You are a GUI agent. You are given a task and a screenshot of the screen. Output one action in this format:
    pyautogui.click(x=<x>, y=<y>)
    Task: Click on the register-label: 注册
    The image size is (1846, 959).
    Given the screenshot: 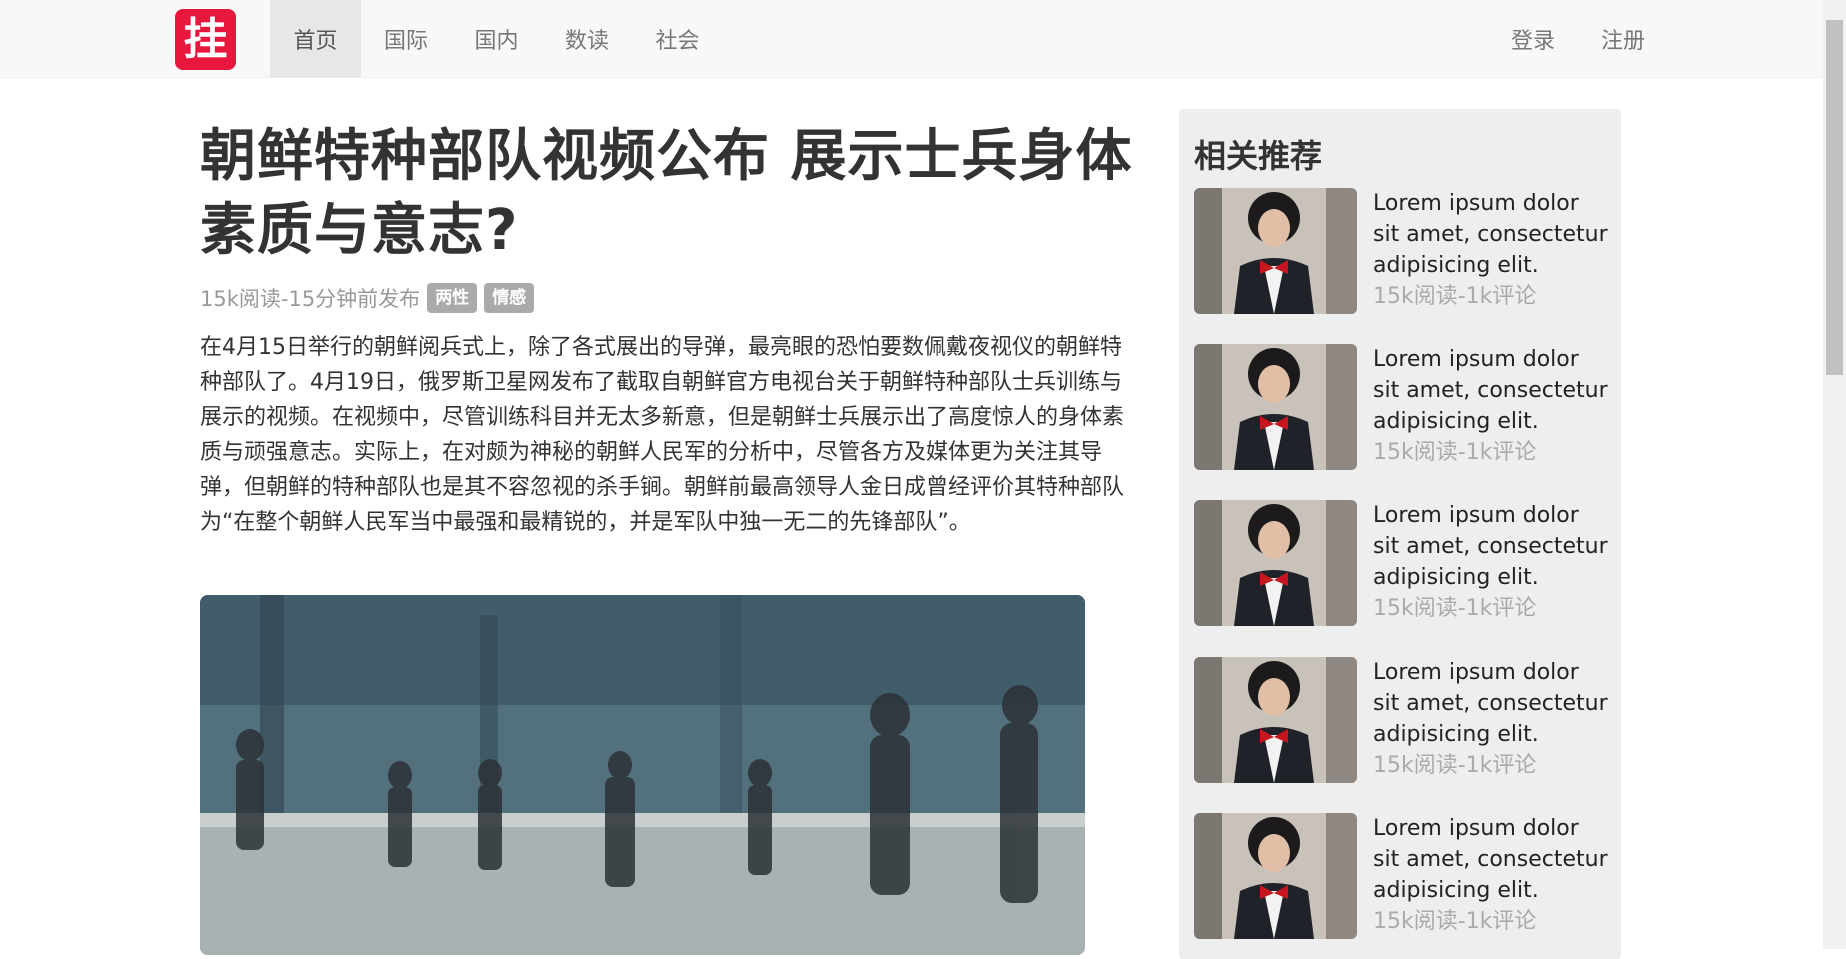 What is the action you would take?
    pyautogui.click(x=1622, y=41)
    